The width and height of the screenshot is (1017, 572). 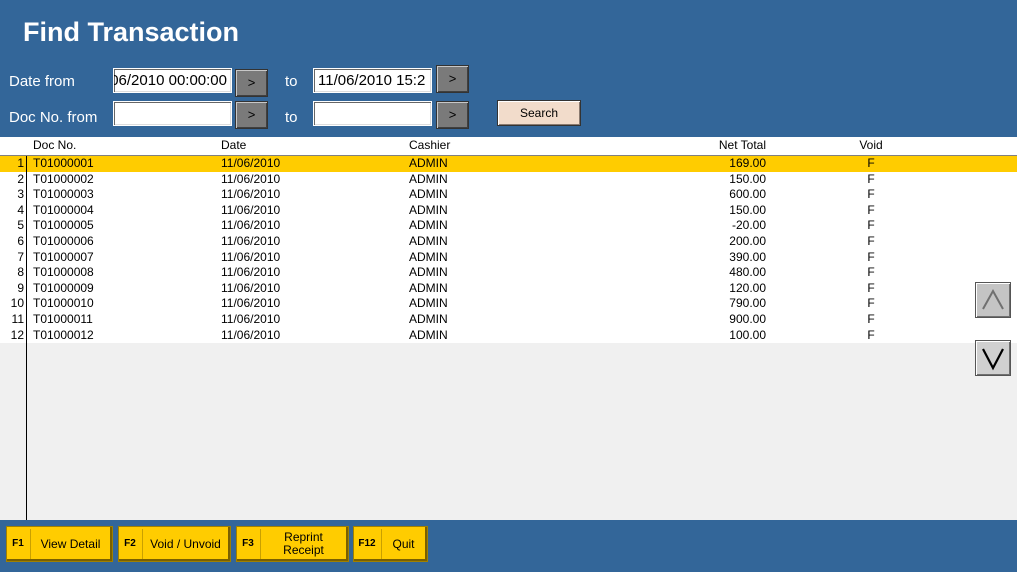 What do you see at coordinates (452, 79) in the screenshot?
I see `date-to-picker-button: >` at bounding box center [452, 79].